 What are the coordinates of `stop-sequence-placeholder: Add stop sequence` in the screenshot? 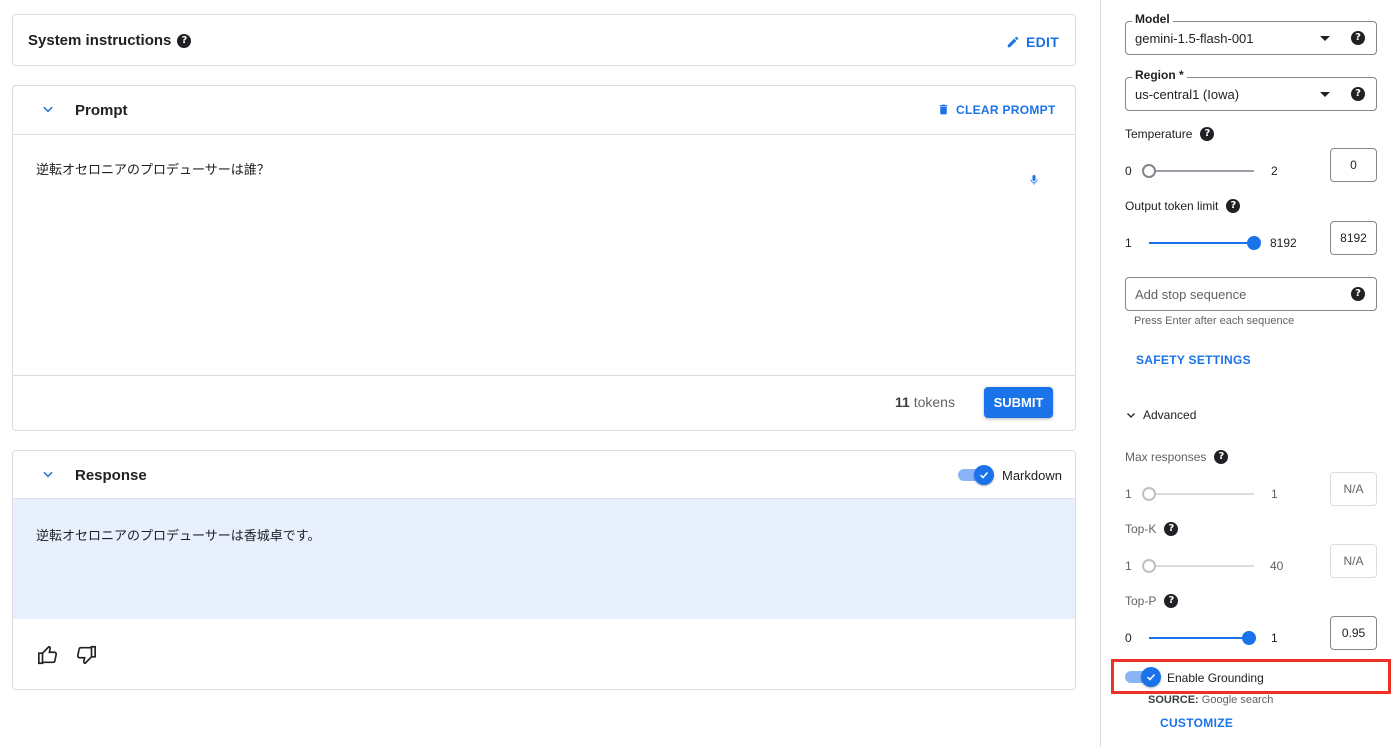 It's located at (1191, 294).